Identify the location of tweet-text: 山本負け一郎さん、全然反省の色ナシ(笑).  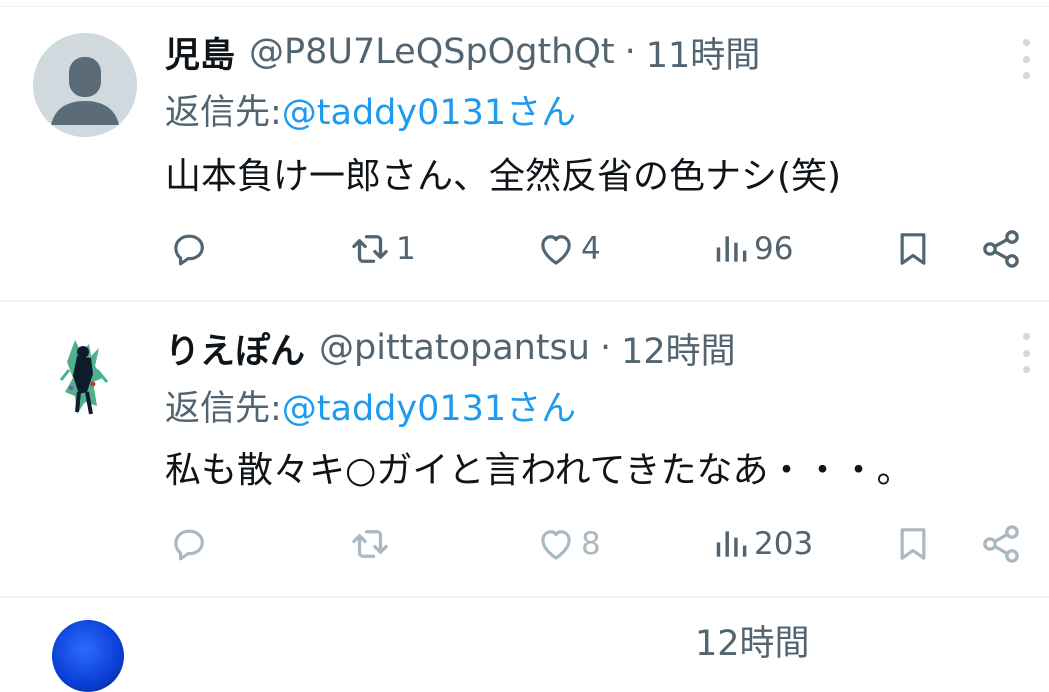
(503, 176).